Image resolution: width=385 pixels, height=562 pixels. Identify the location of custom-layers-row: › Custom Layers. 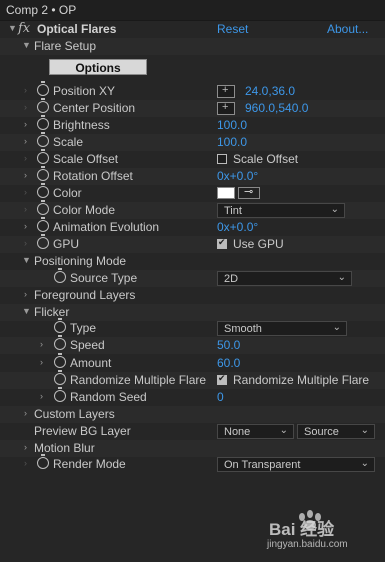
(192, 414).